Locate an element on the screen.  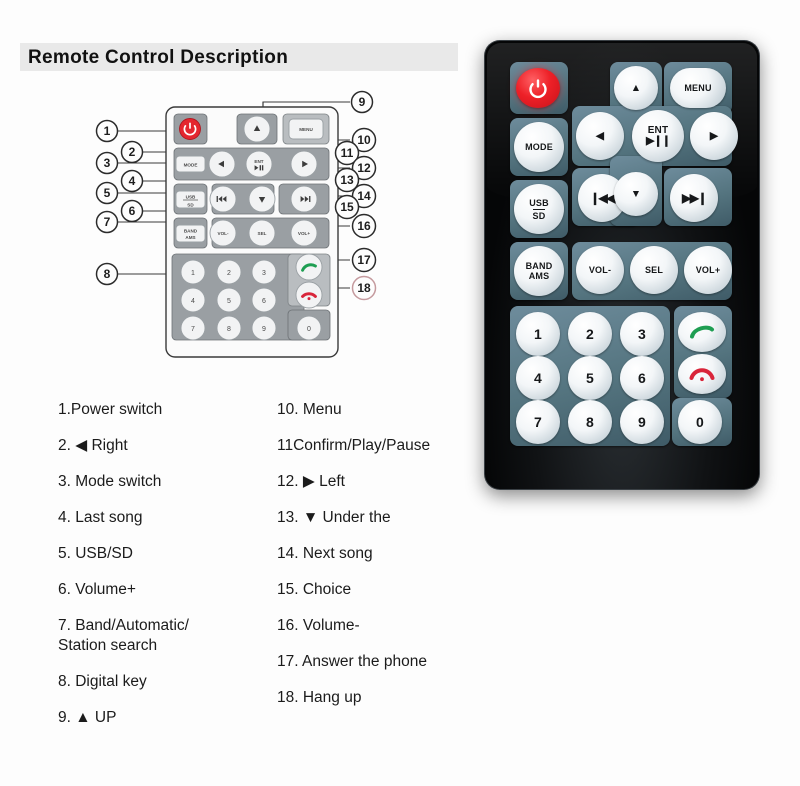
legend-item: 17. Answer the phone is located at coordinates (352, 661).